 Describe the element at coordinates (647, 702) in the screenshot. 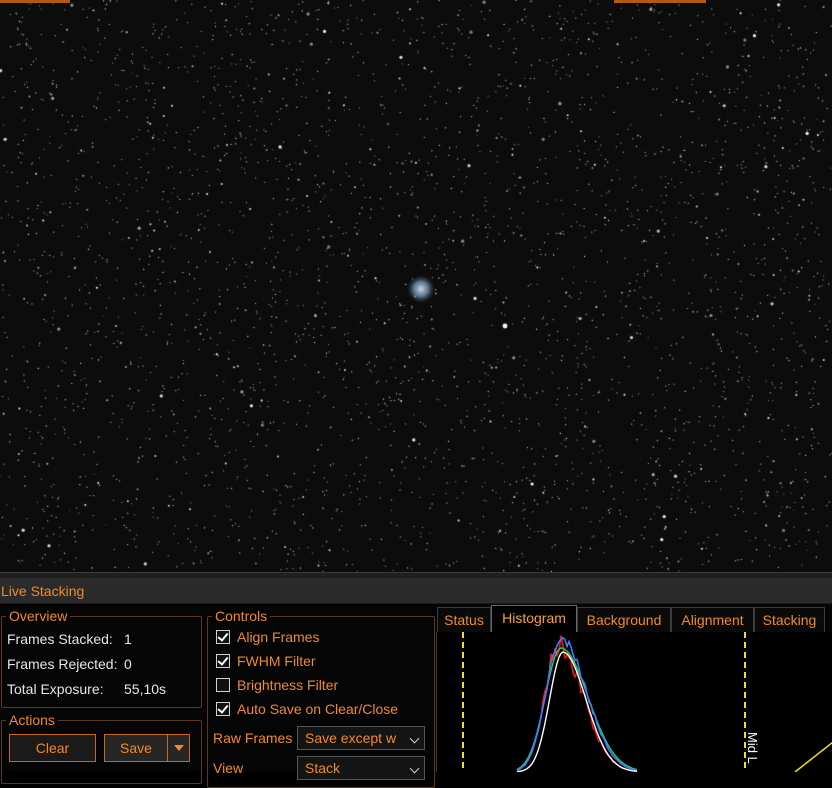

I see `histogram-svg: Mid L` at that location.